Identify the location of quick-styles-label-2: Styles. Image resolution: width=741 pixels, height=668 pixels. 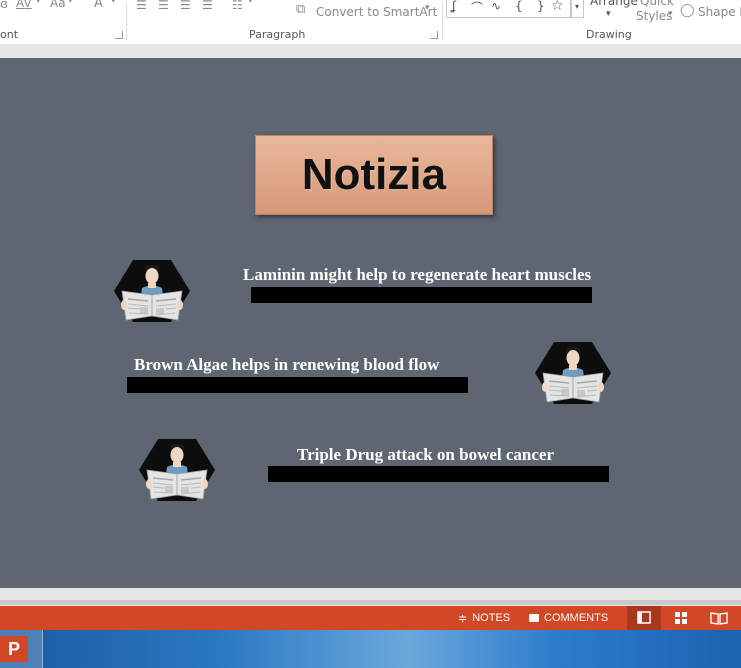
(654, 16).